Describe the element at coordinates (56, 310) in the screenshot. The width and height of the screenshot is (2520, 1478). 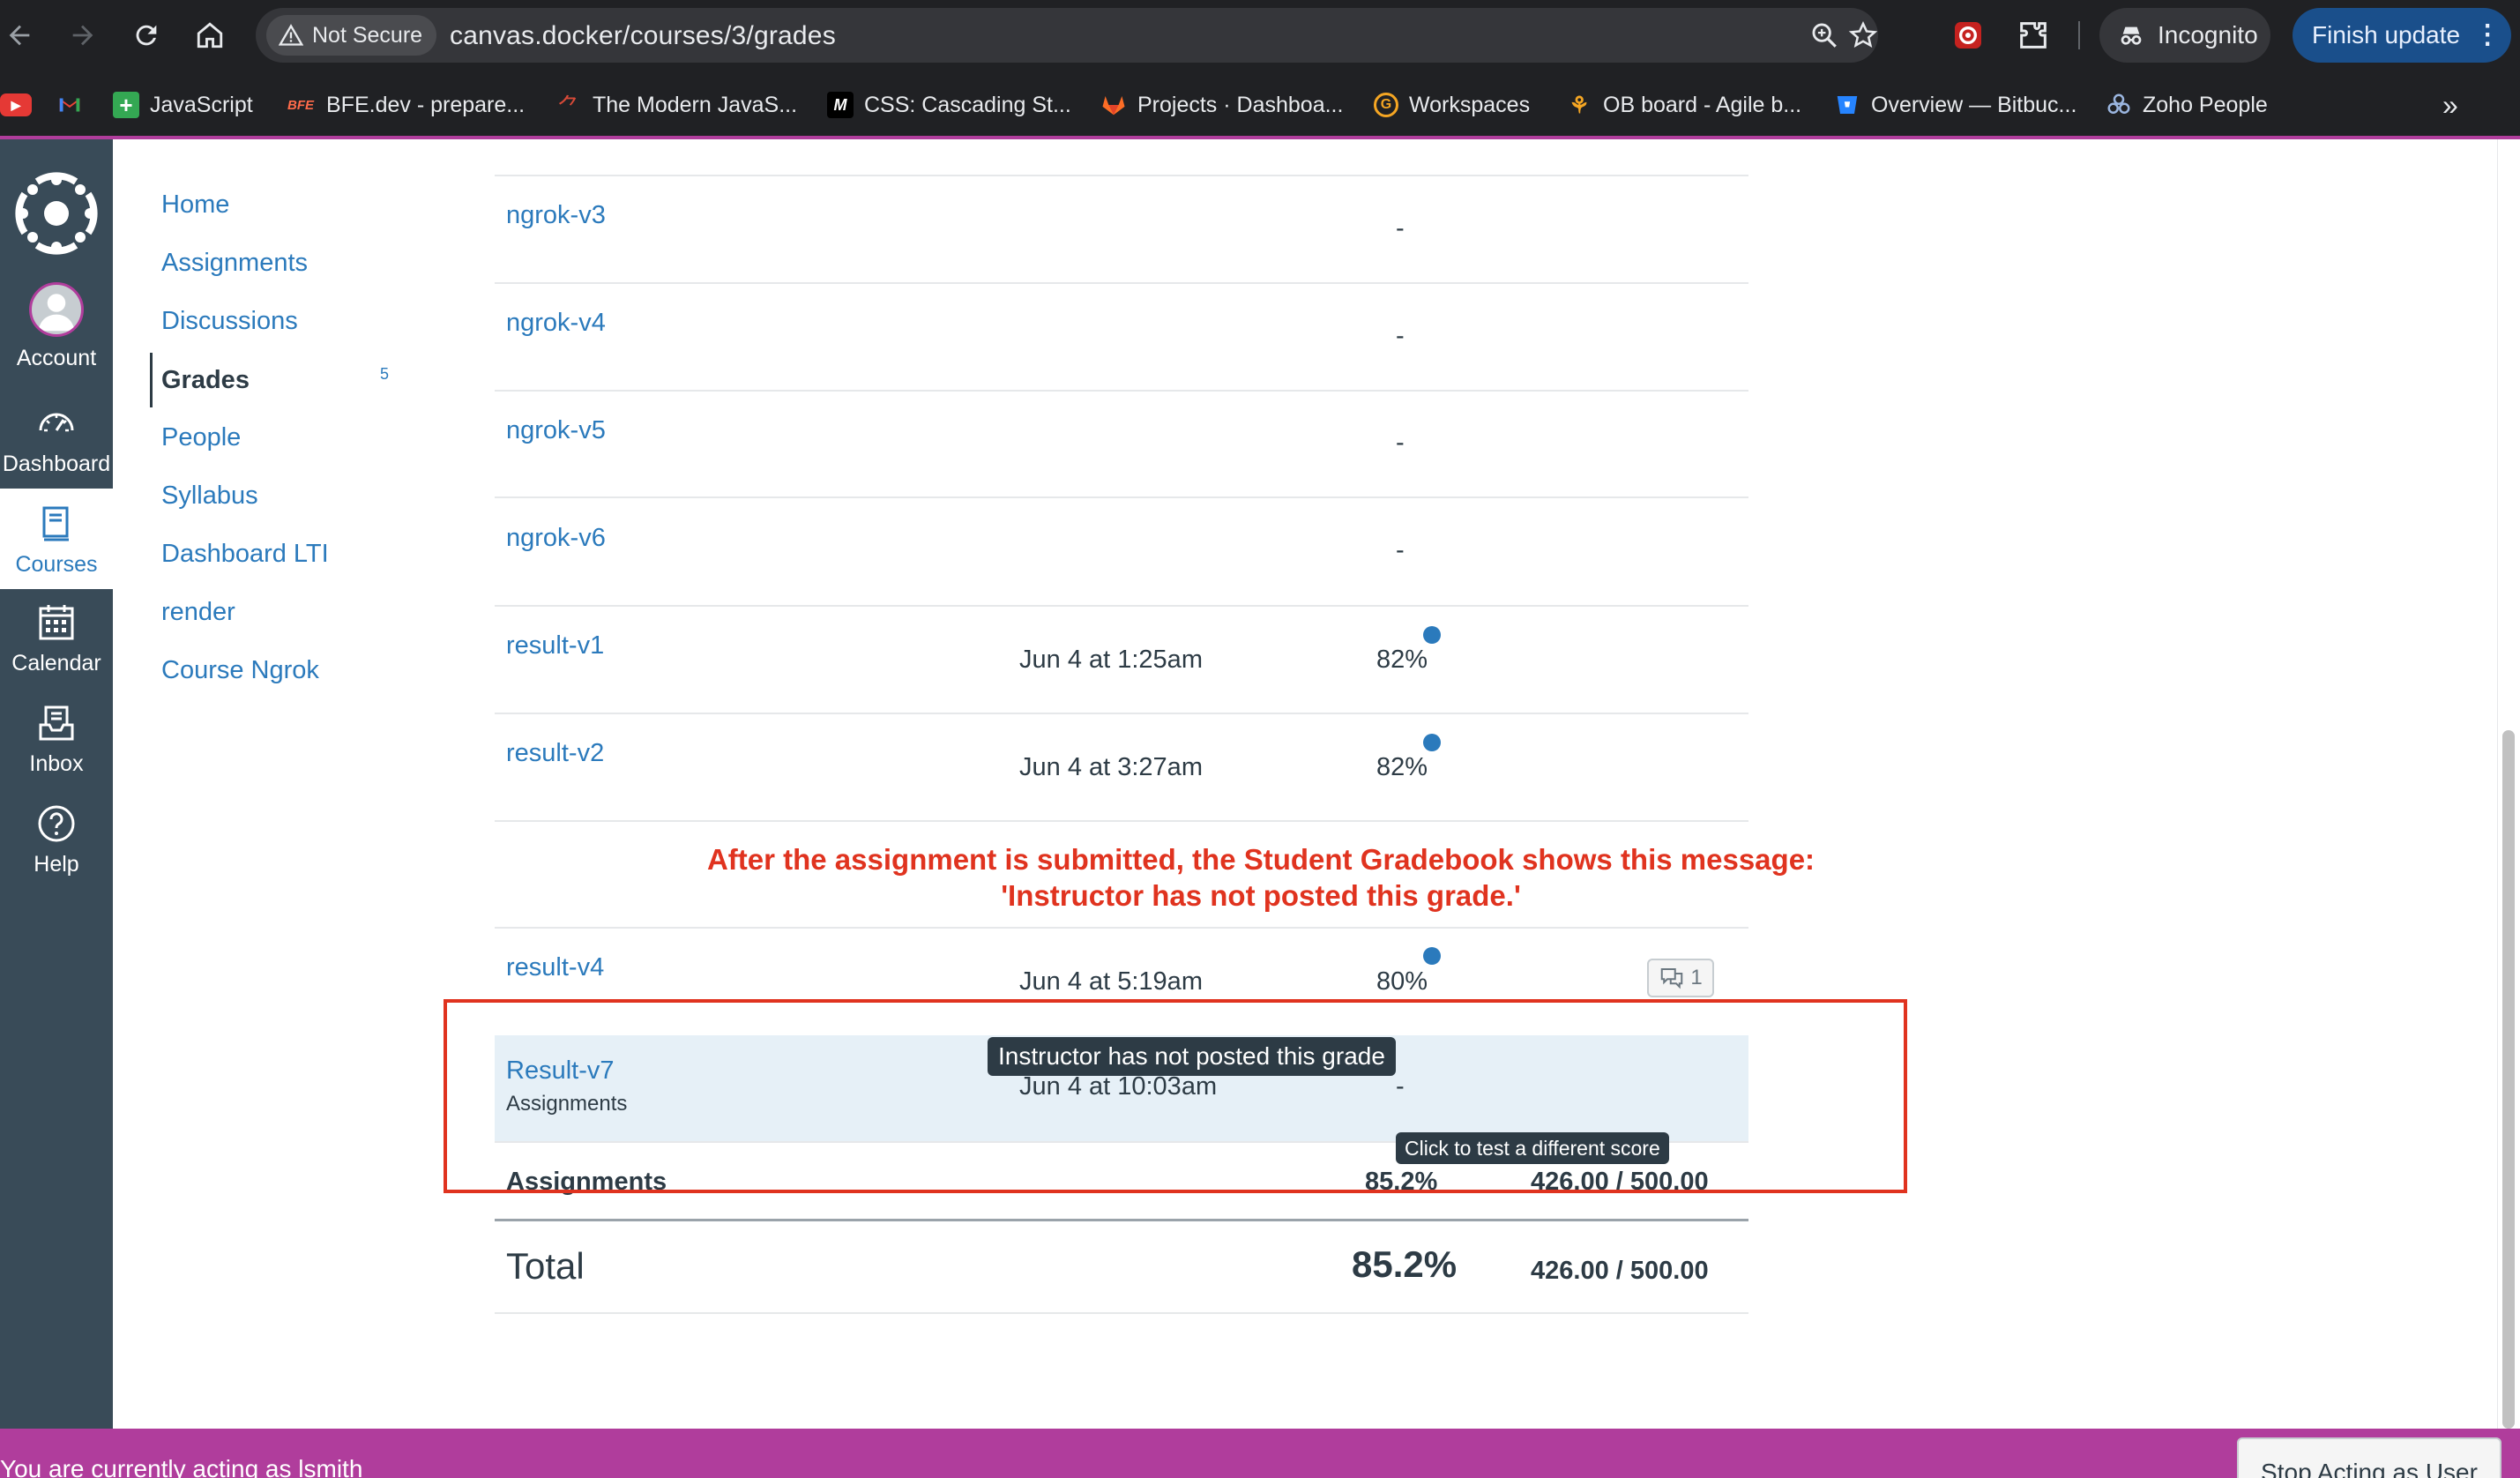
I see `avatar-icon` at that location.